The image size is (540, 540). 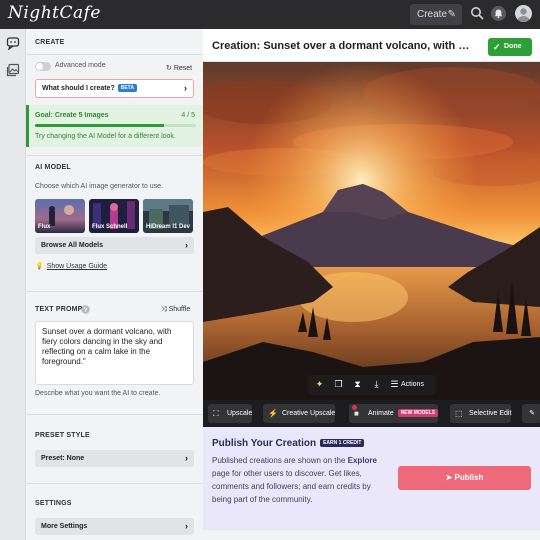 I want to click on search-icon, so click(x=477, y=13).